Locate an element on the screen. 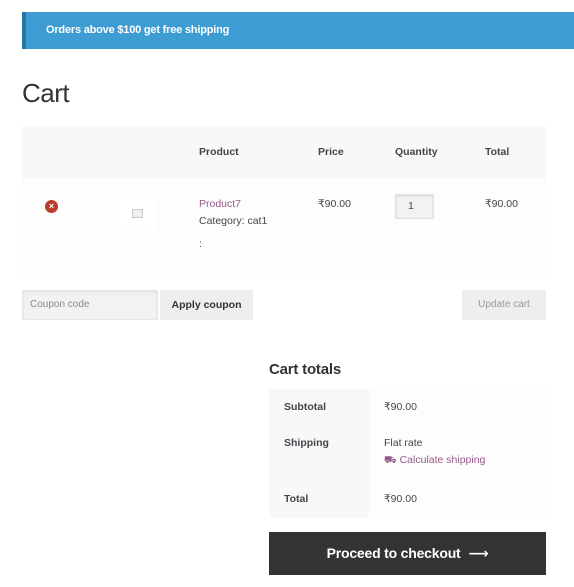  product-subtotal: ₹90.00 is located at coordinates (501, 204).